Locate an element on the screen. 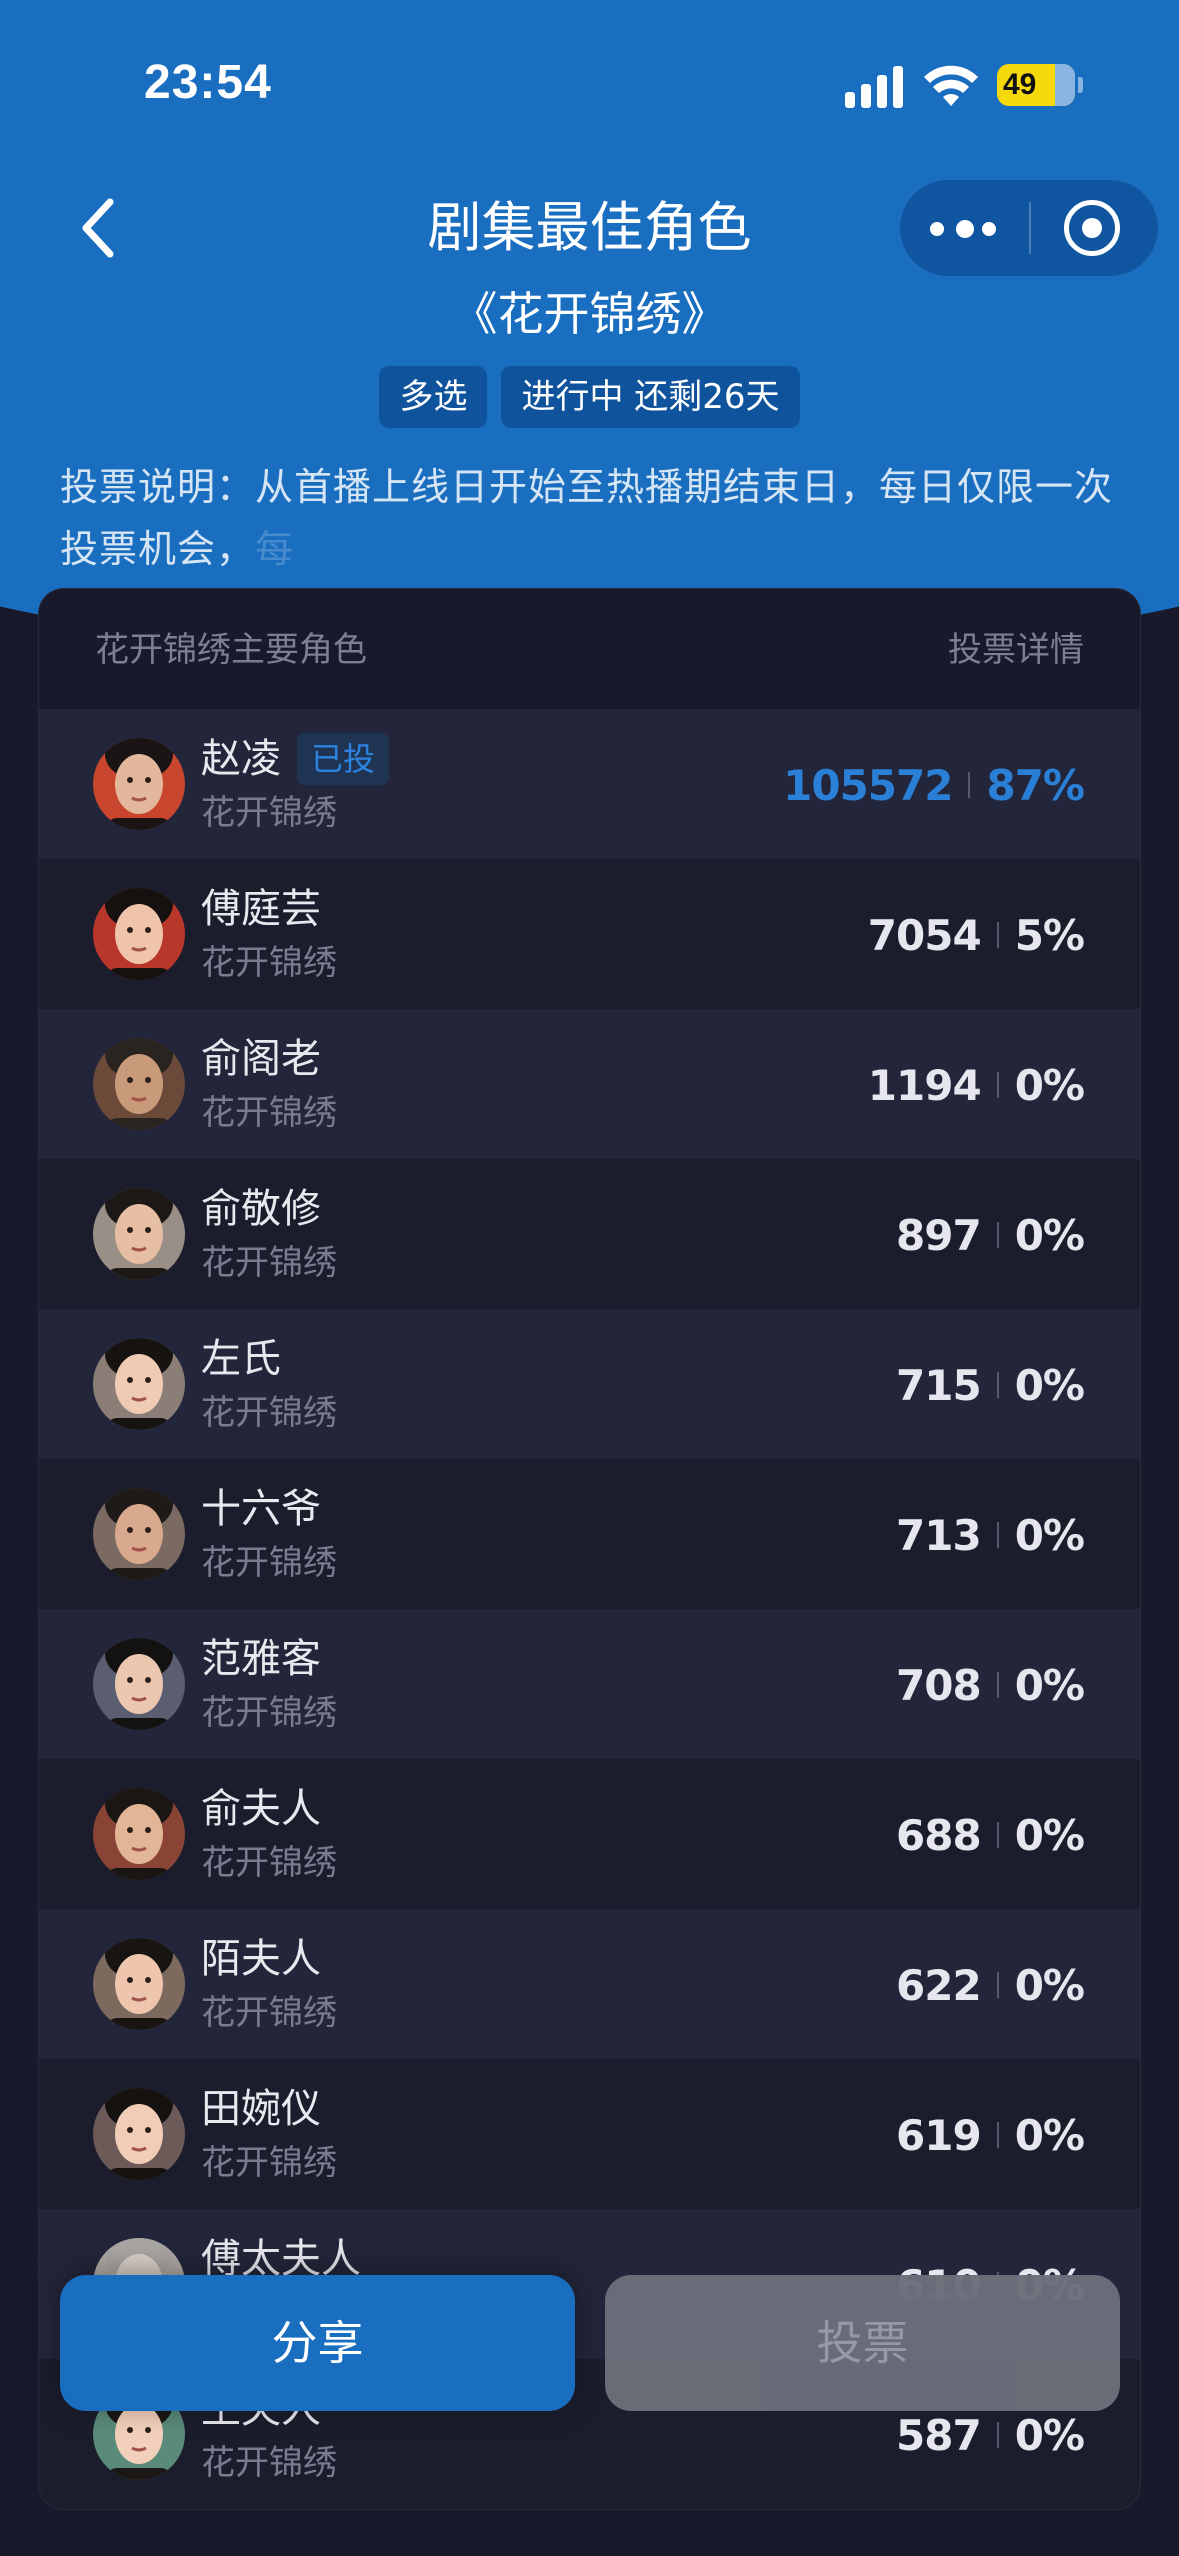  poll-badges: 多选 进行中 还剩26天 is located at coordinates (589, 397).